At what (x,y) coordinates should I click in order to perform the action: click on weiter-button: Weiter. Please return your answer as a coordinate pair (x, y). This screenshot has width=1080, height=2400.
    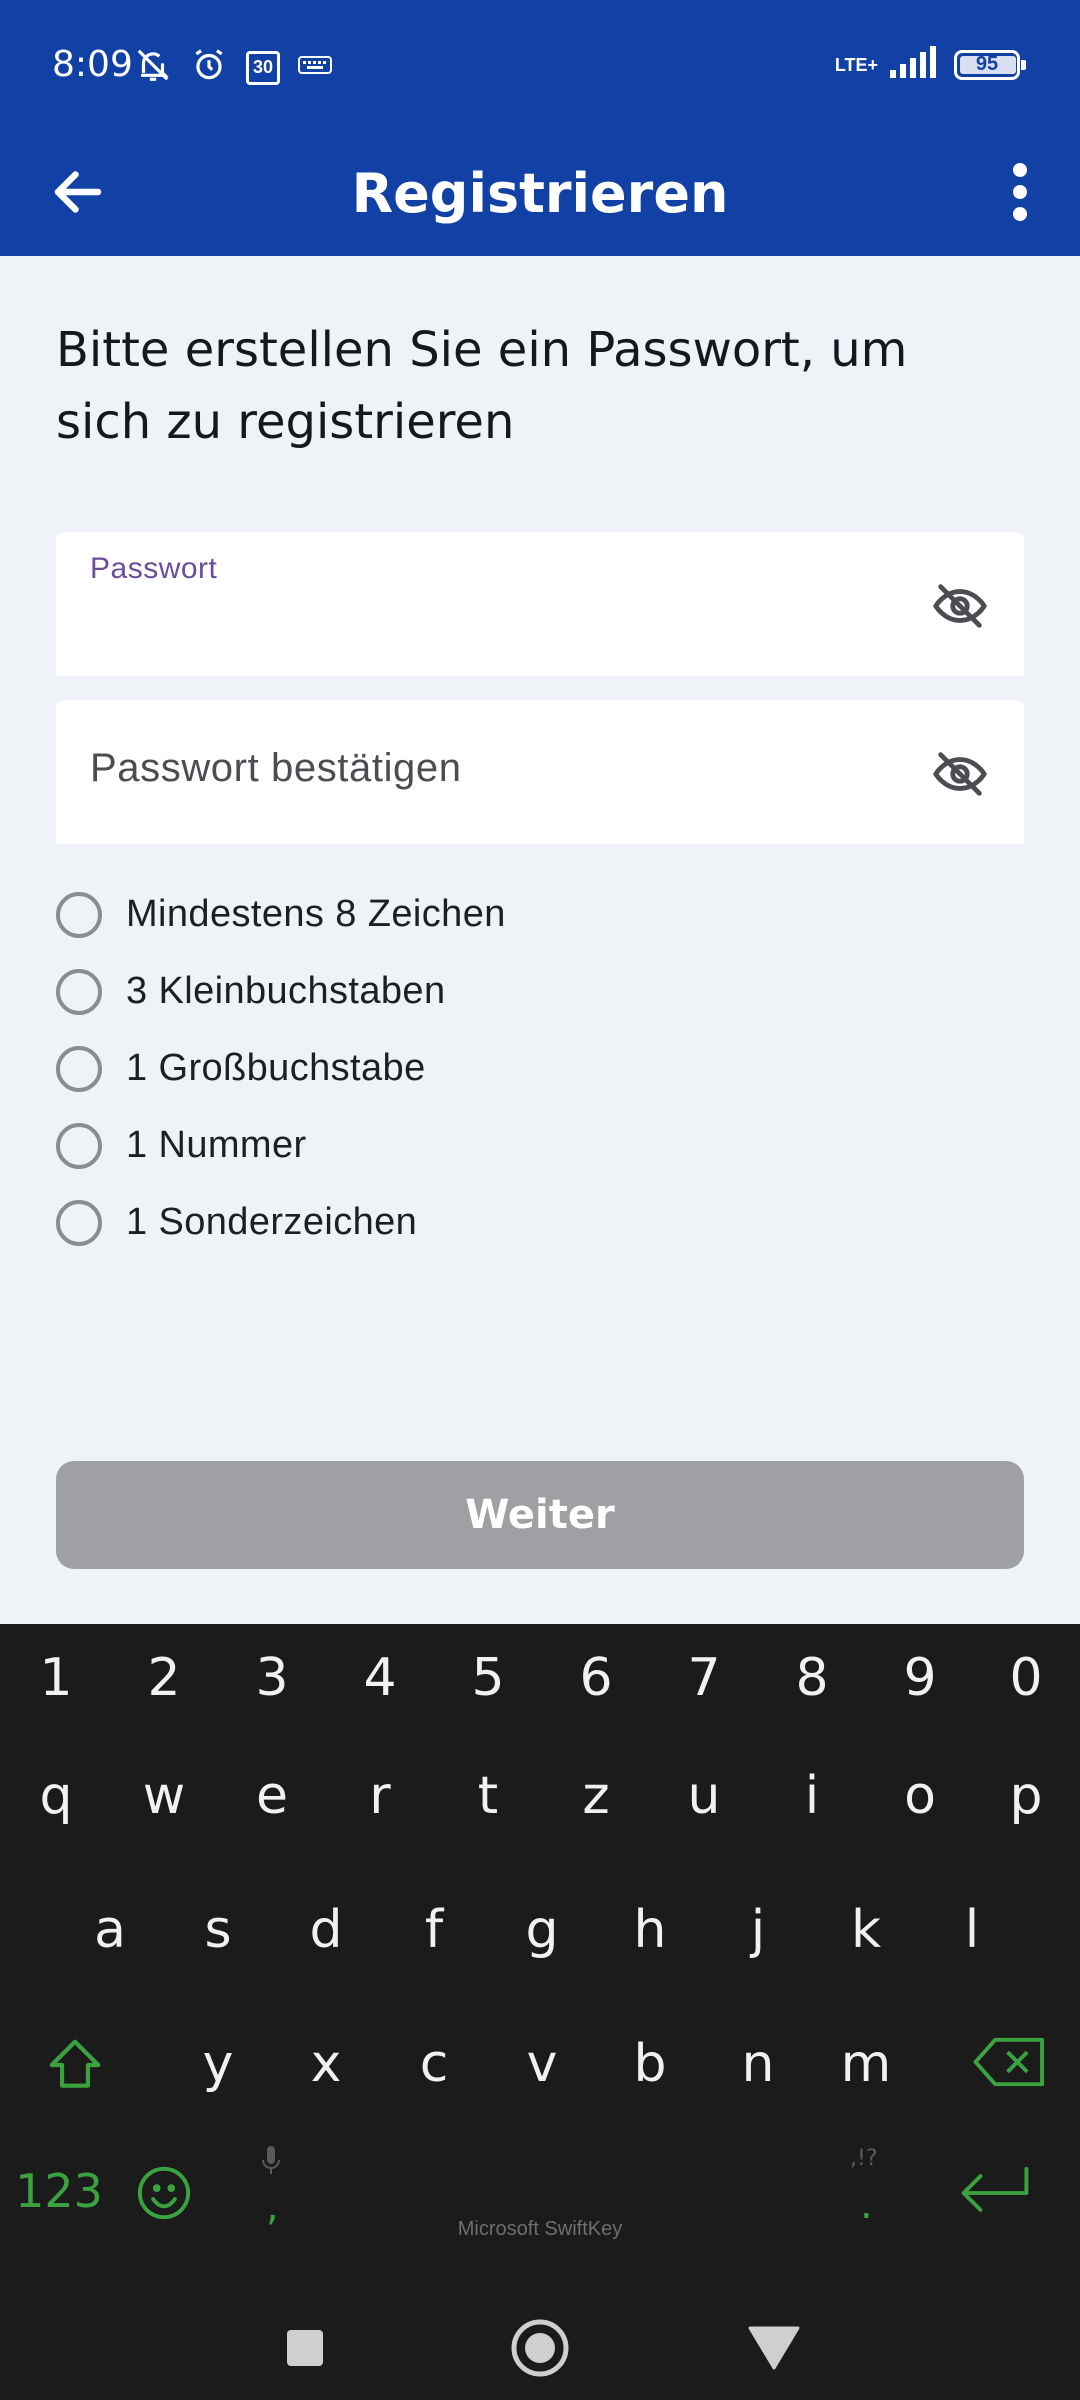
    Looking at the image, I should click on (540, 1515).